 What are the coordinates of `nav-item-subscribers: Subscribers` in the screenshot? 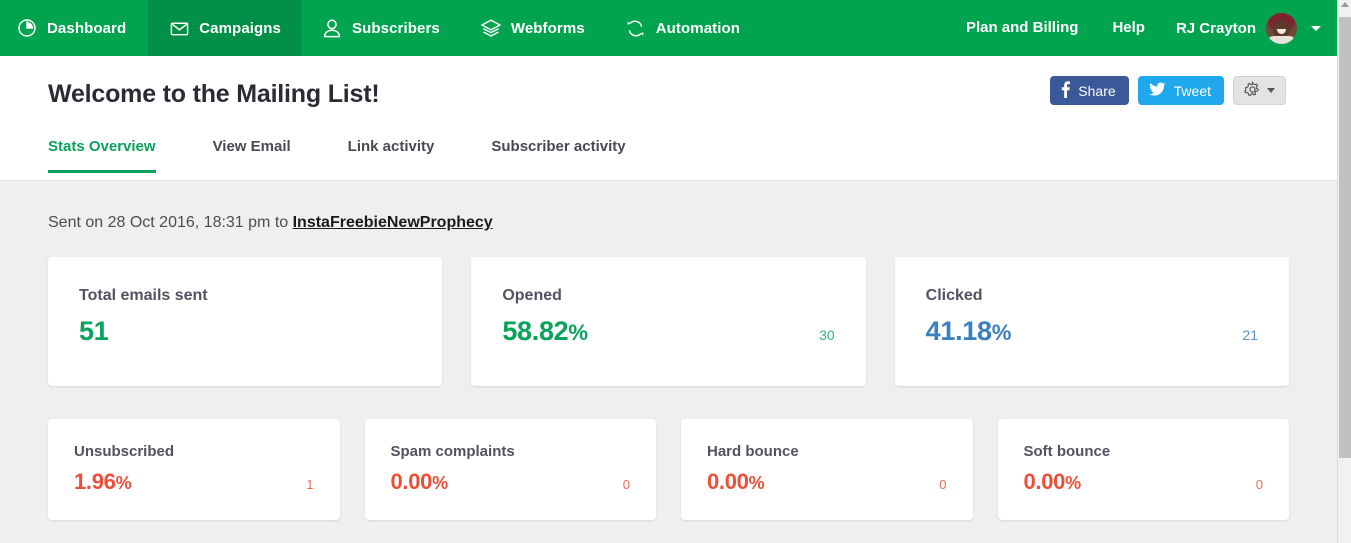 It's located at (380, 28).